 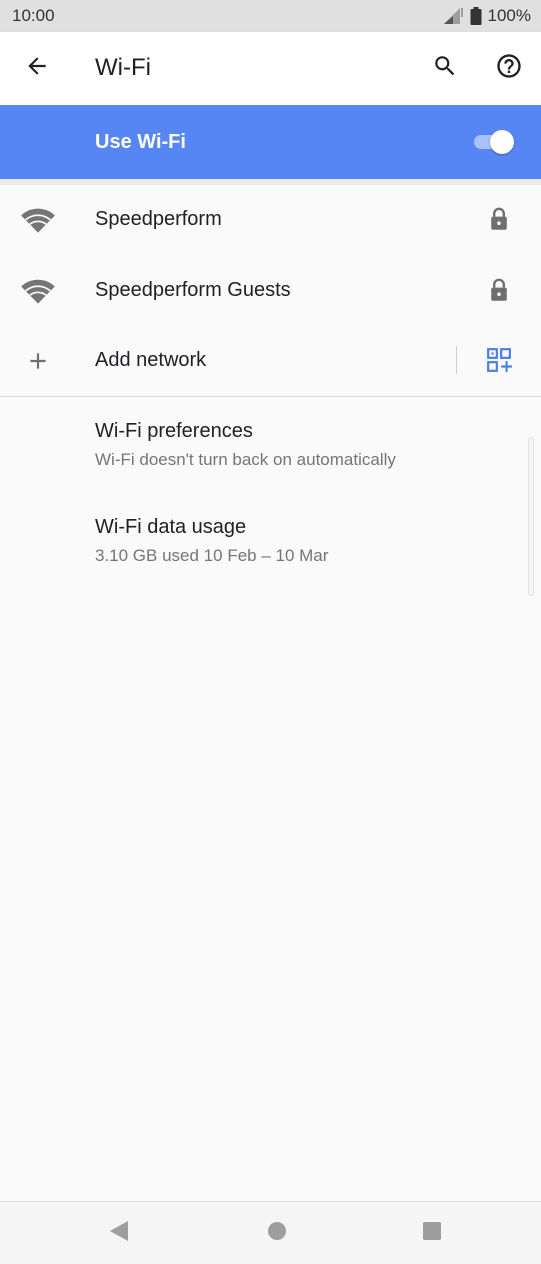 I want to click on qr-code-scan-icon, so click(x=499, y=360).